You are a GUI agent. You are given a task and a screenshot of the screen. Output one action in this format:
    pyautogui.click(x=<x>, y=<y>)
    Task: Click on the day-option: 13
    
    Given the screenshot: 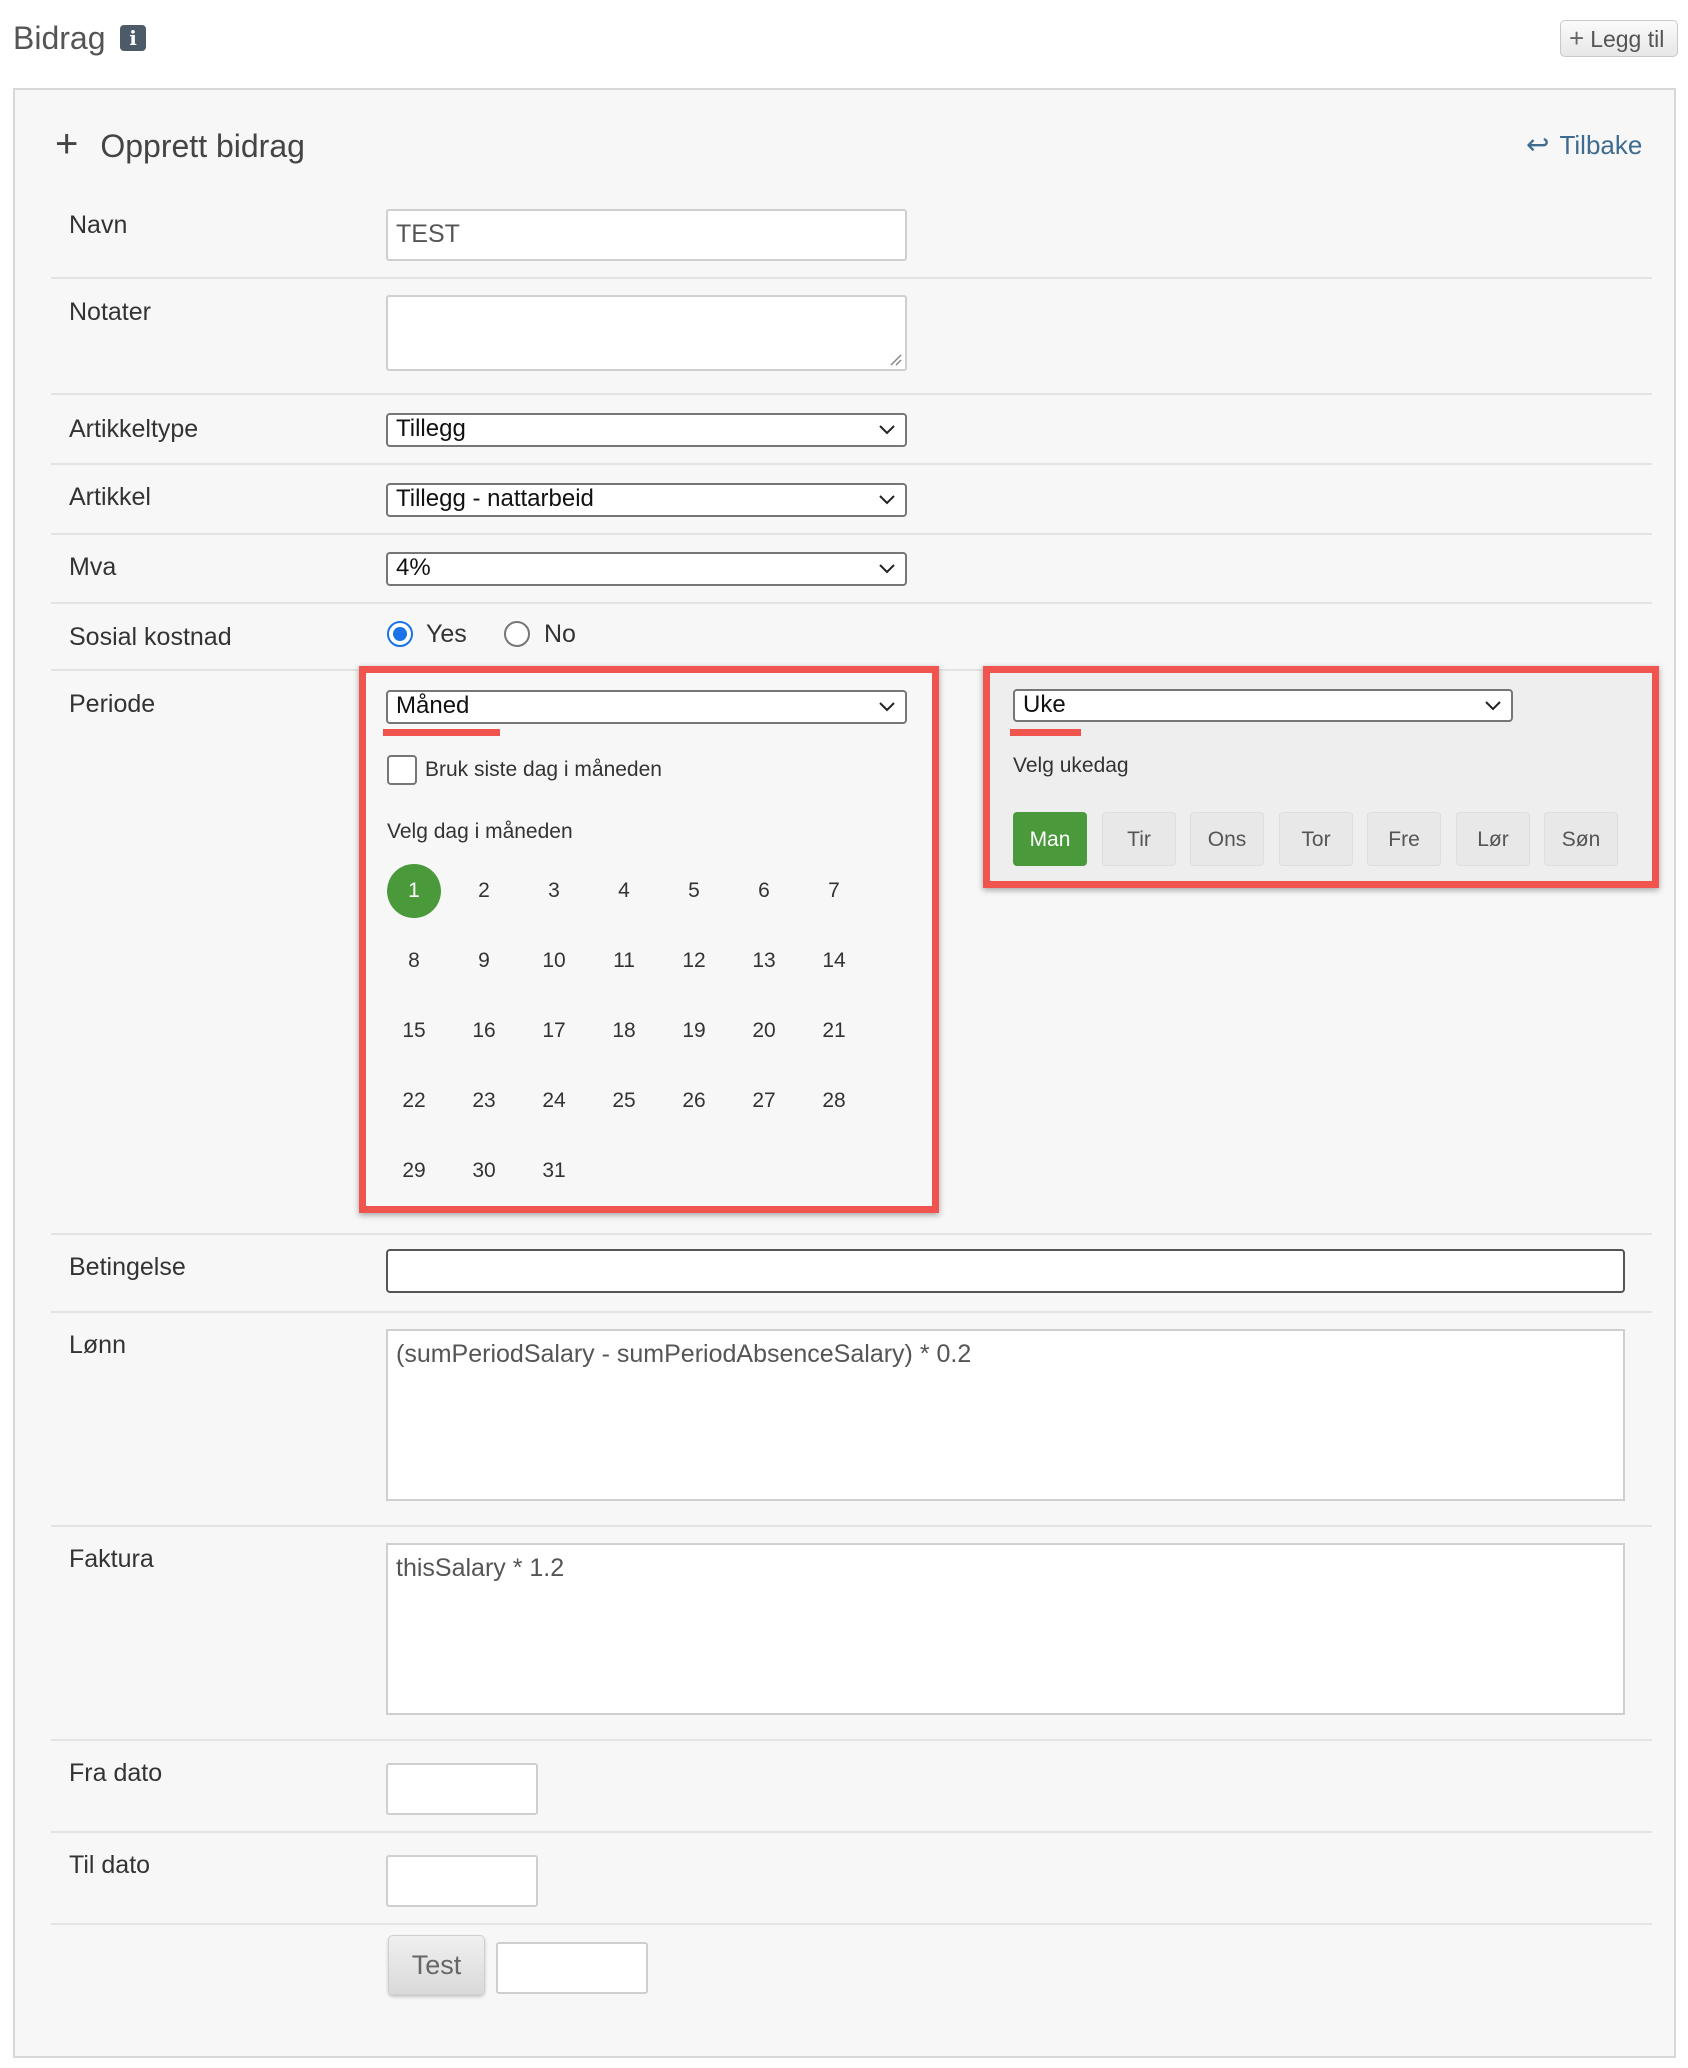 What is the action you would take?
    pyautogui.click(x=764, y=961)
    